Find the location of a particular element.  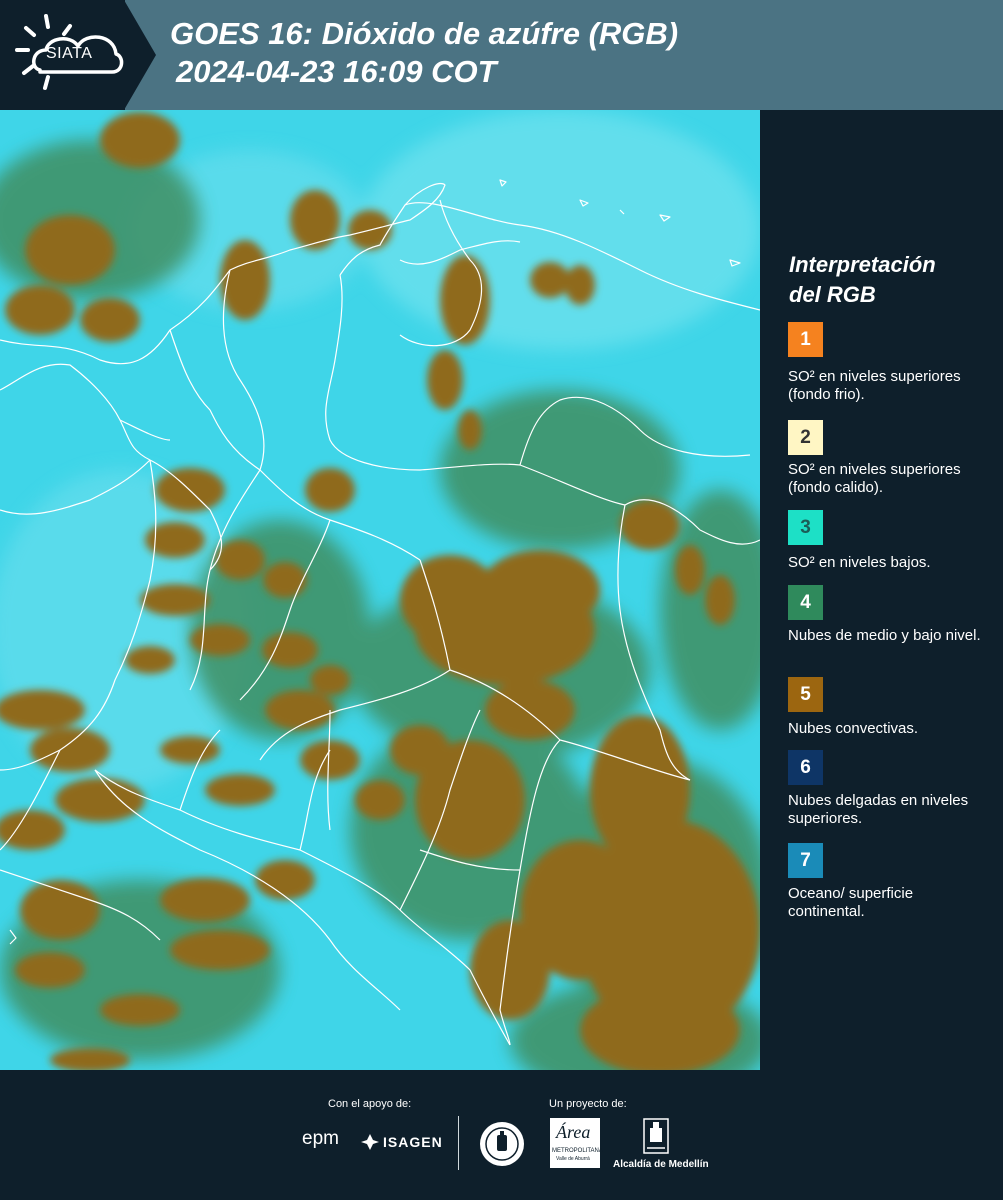

isagen-logo: ISAGEN is located at coordinates (413, 1142).